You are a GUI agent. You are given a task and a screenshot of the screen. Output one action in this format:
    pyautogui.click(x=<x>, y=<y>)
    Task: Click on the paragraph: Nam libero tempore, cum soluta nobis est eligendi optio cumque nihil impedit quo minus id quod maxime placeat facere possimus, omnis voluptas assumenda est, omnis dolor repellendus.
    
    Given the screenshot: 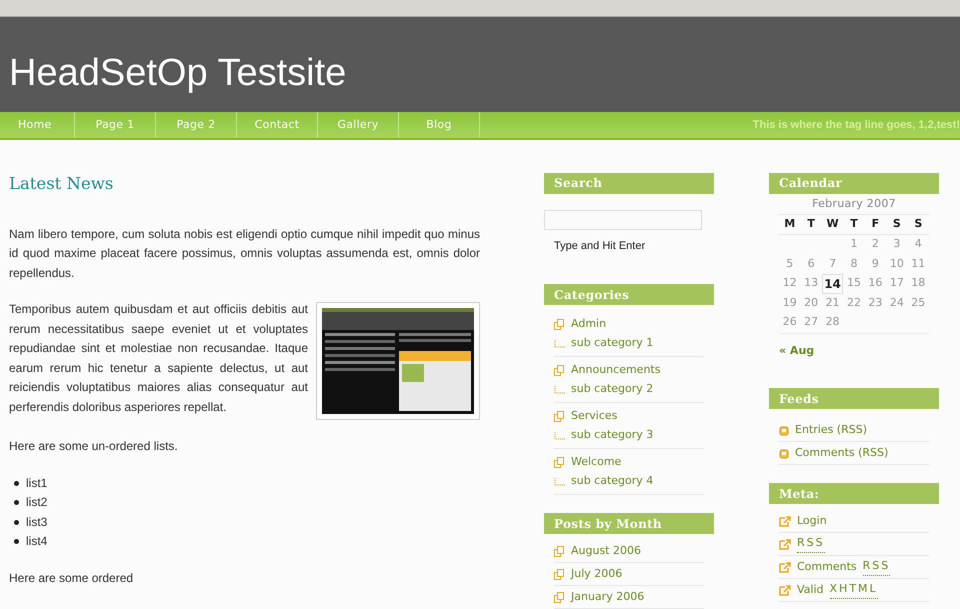 What is the action you would take?
    pyautogui.click(x=244, y=254)
    